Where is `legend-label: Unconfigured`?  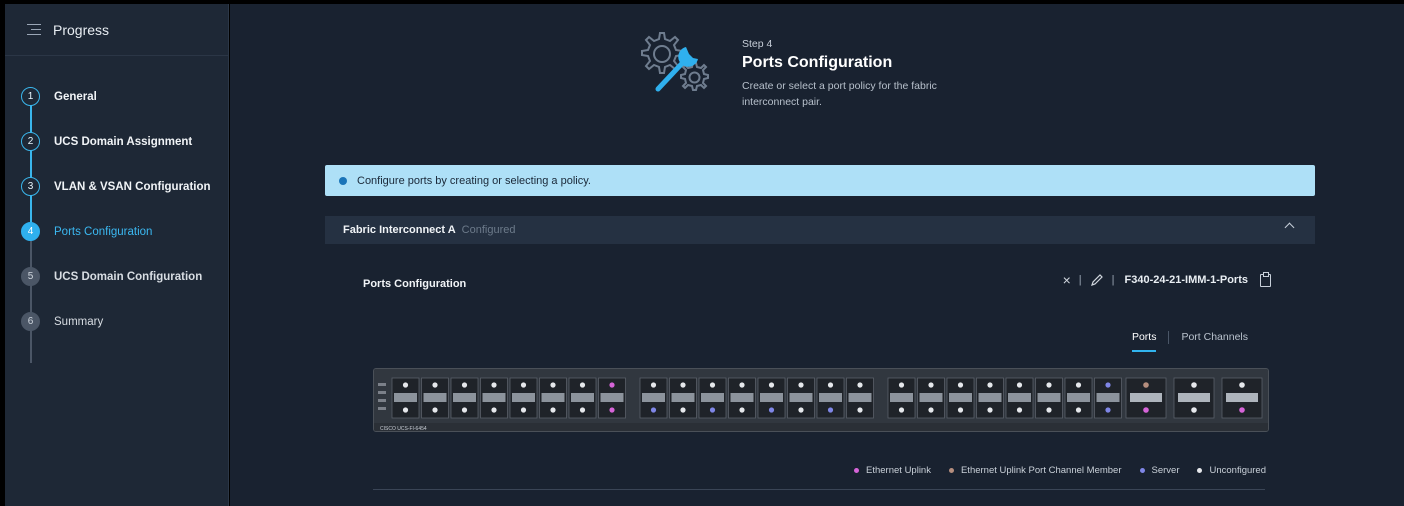
legend-label: Unconfigured is located at coordinates (1237, 470).